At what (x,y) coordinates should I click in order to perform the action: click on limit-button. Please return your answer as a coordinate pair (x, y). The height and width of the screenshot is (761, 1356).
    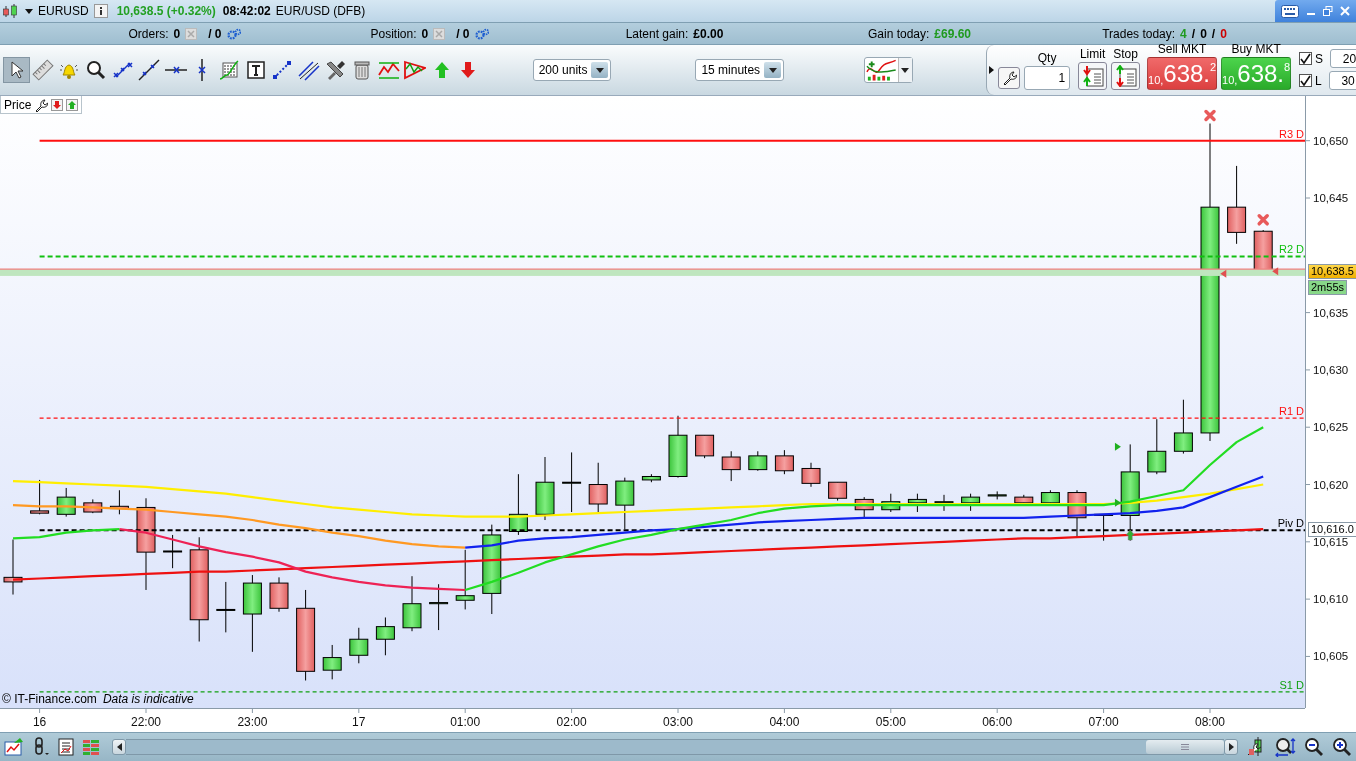
    Looking at the image, I should click on (1093, 76).